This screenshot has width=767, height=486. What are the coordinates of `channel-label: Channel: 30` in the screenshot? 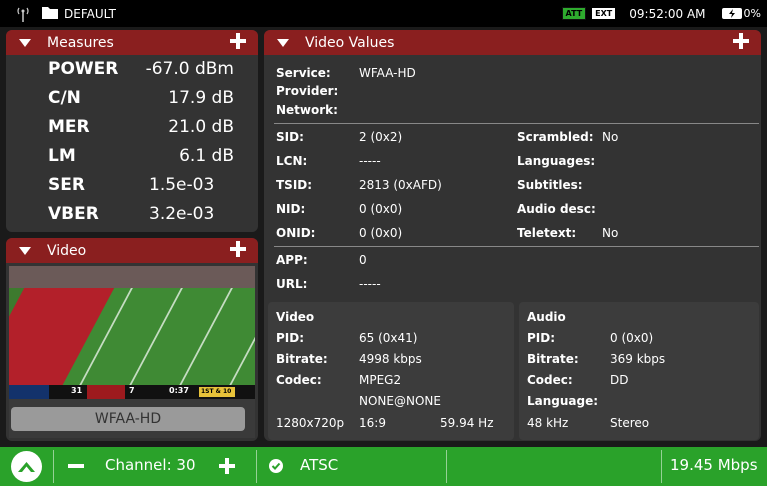 It's located at (150, 465).